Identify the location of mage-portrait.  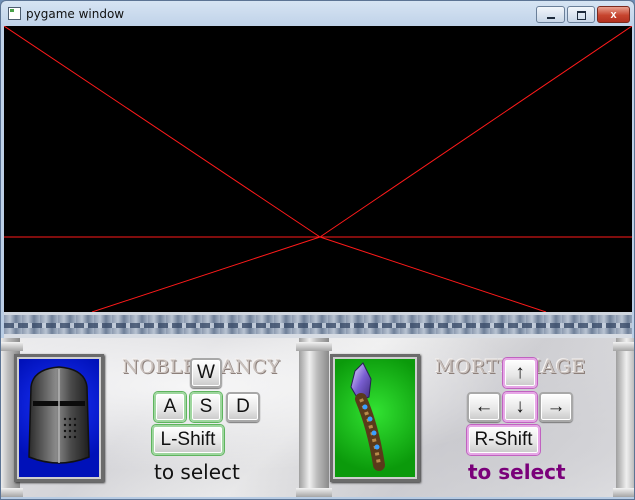
(375, 418).